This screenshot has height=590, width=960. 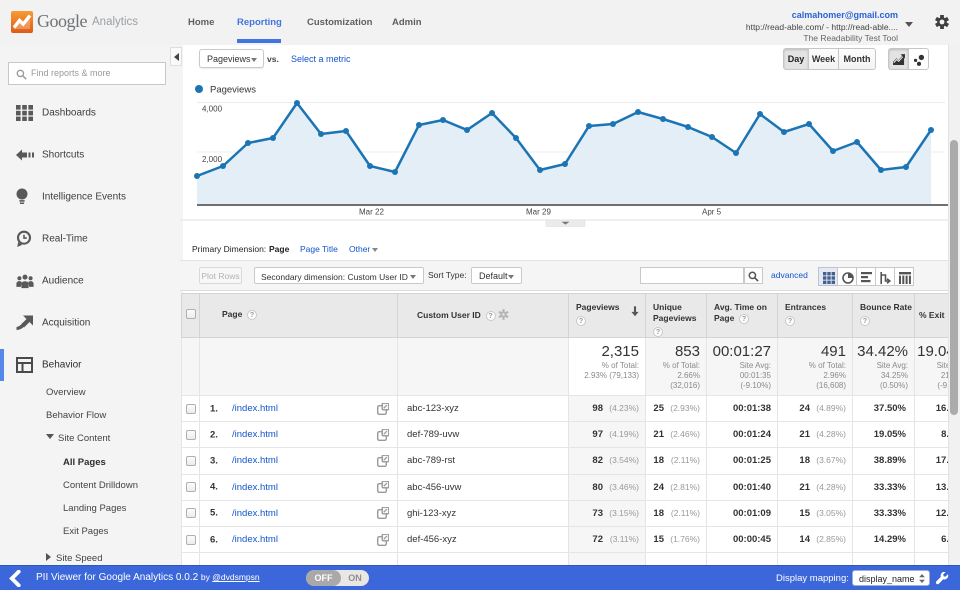 What do you see at coordinates (233, 90) in the screenshot?
I see `svg-text: Pageviews` at bounding box center [233, 90].